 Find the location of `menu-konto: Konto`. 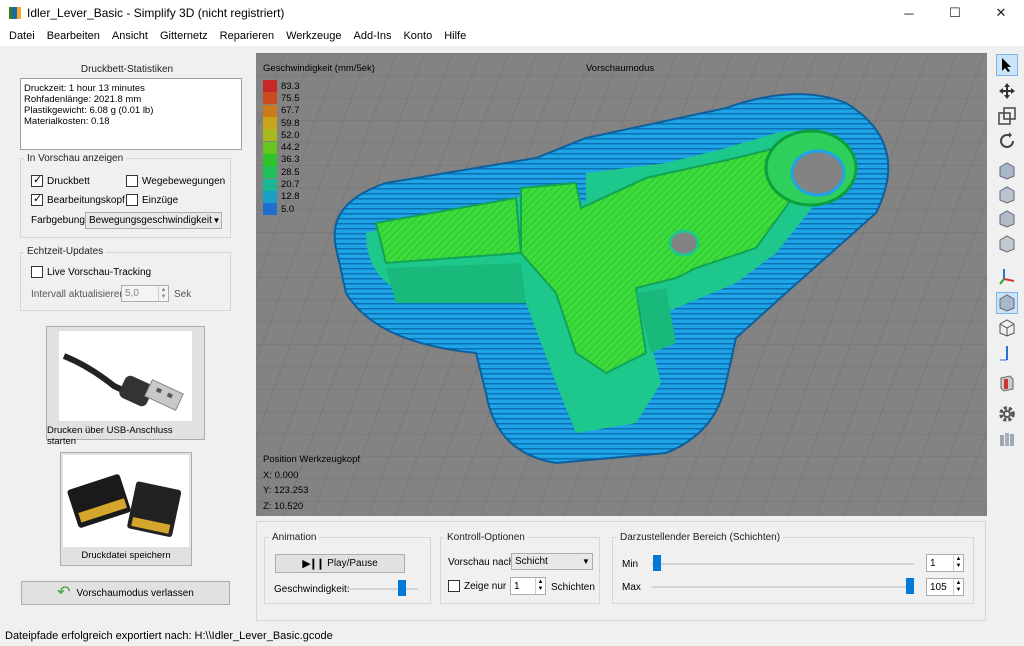

menu-konto: Konto is located at coordinates (417, 36).